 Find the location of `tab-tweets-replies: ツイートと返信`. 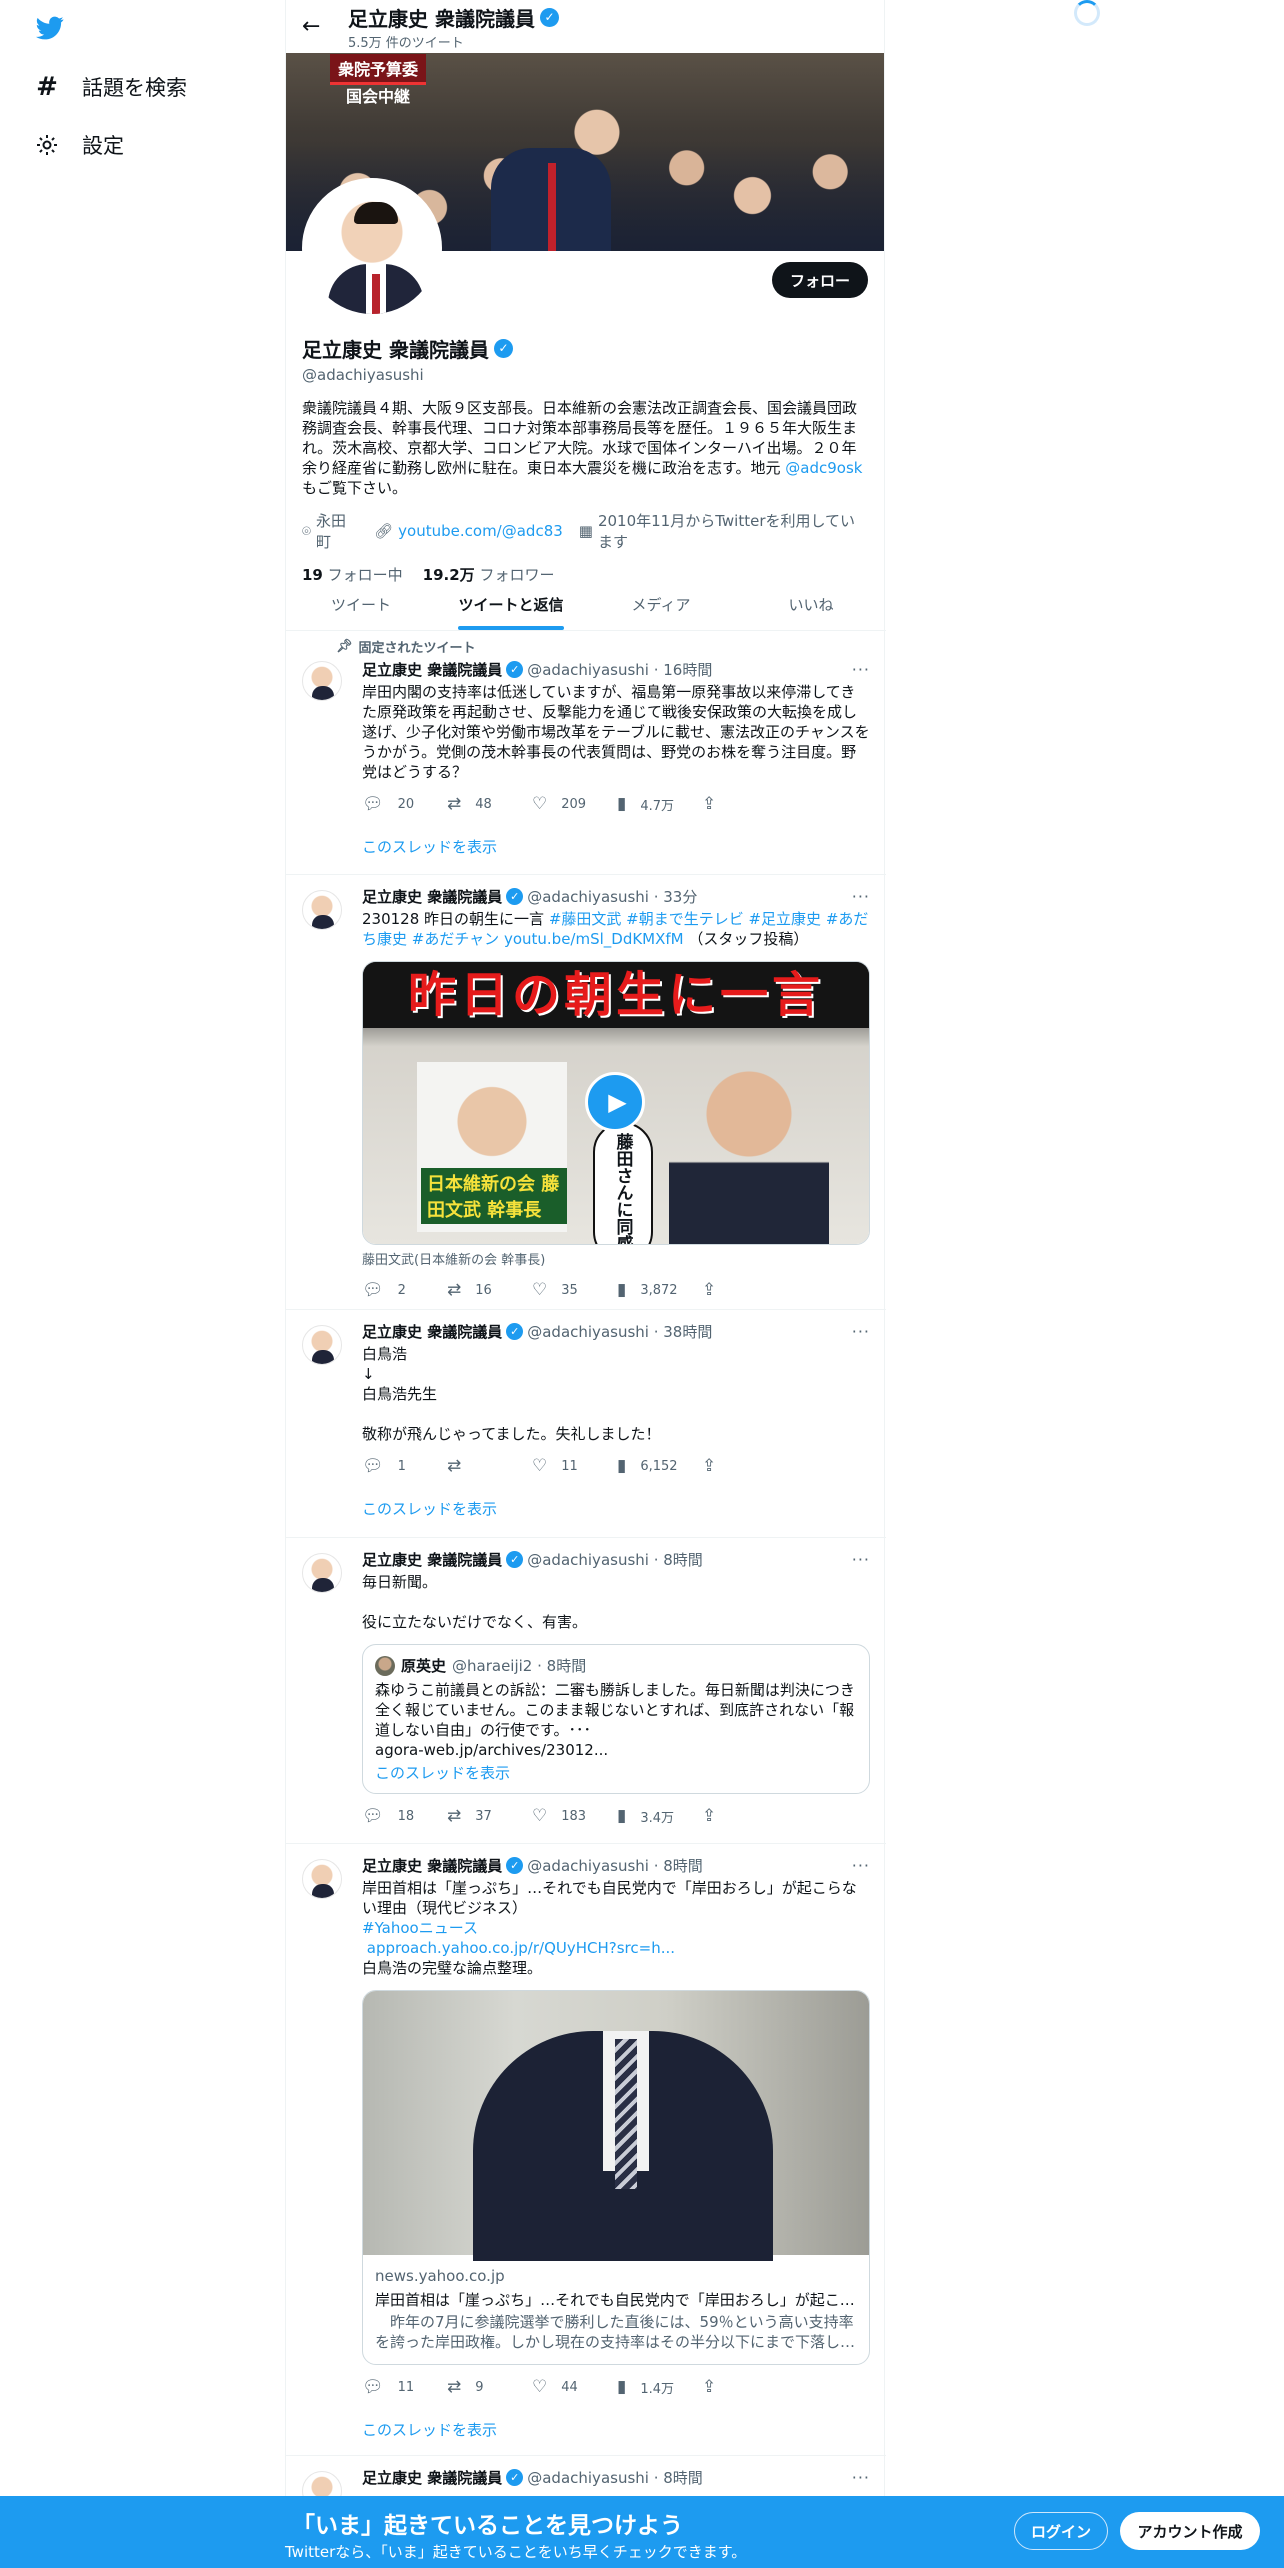

tab-tweets-replies: ツイートと返信 is located at coordinates (511, 604).